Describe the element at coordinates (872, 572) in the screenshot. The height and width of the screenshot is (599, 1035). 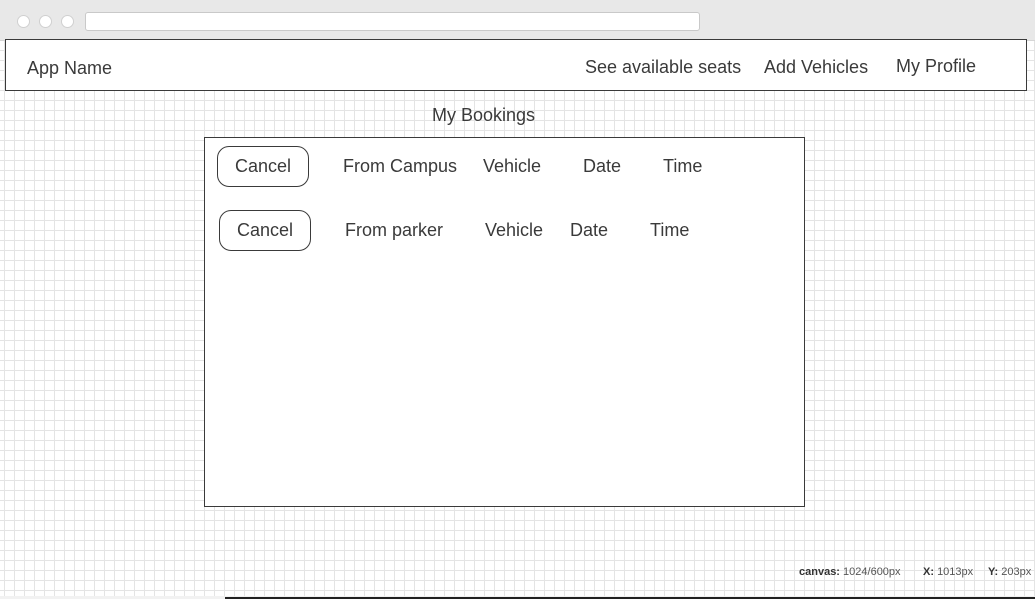
I see `canvas-value: 1024/600px` at that location.